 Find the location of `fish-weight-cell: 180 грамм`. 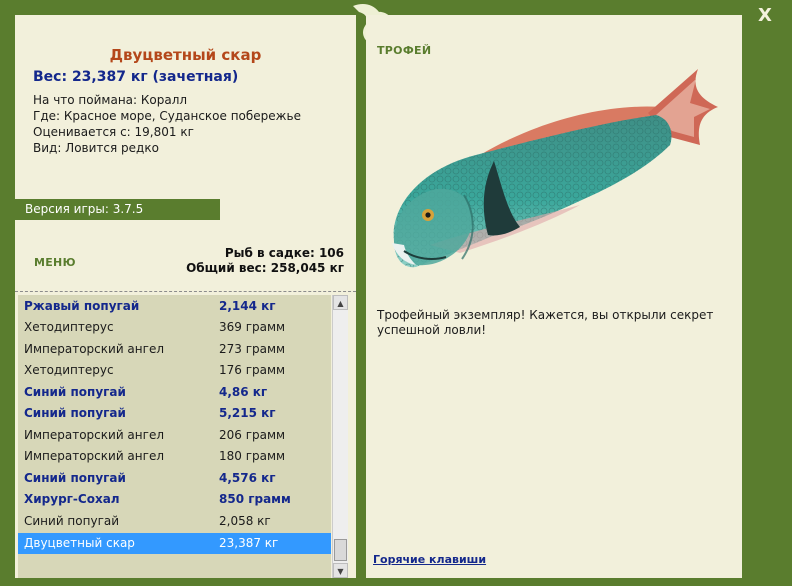

fish-weight-cell: 180 грамм is located at coordinates (252, 456).